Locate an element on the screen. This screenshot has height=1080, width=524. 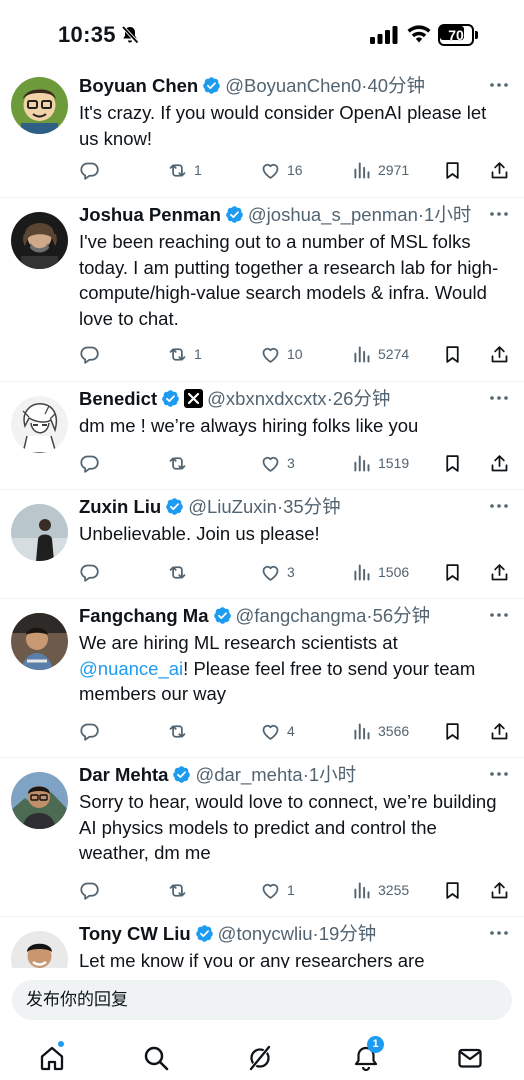
views-button: 1519 is located at coordinates (380, 463).